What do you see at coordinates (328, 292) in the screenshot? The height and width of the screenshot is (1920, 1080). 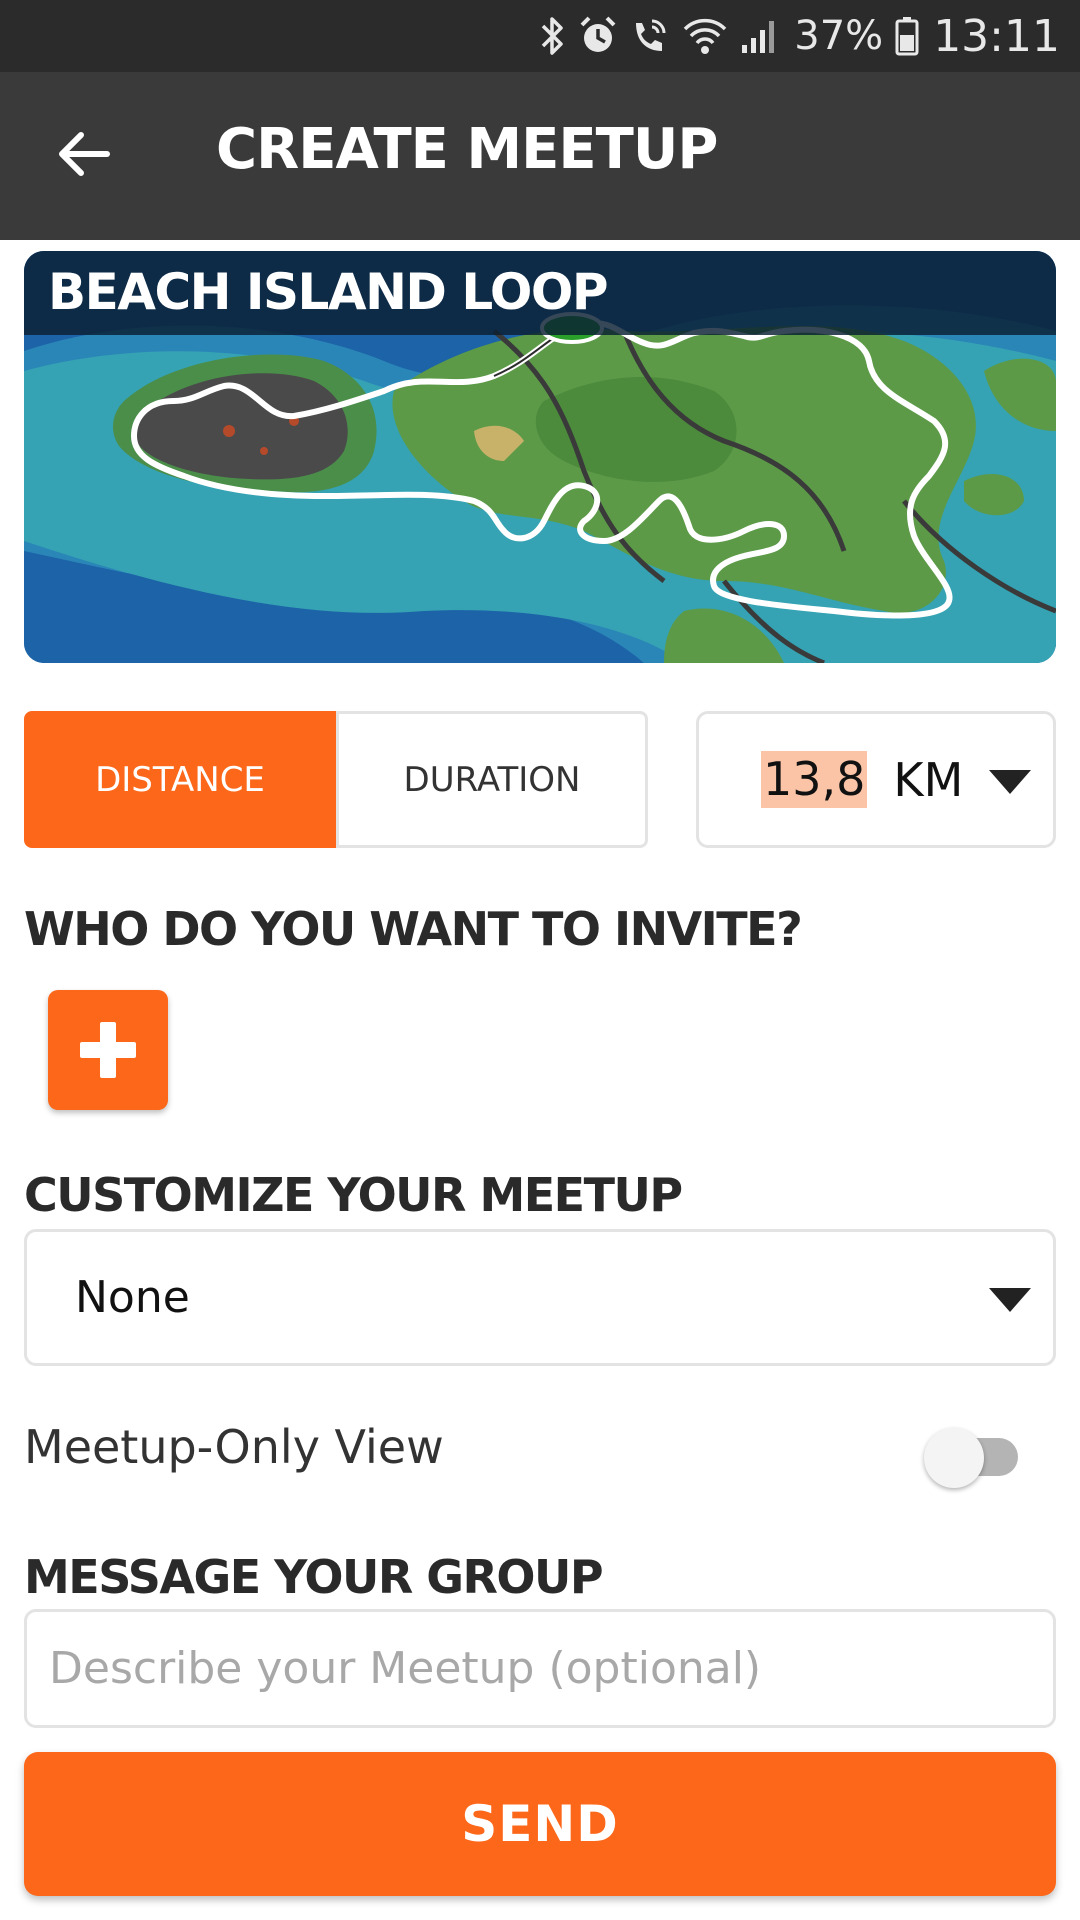 I see `route-name: BEACH ISLAND LOOP` at bounding box center [328, 292].